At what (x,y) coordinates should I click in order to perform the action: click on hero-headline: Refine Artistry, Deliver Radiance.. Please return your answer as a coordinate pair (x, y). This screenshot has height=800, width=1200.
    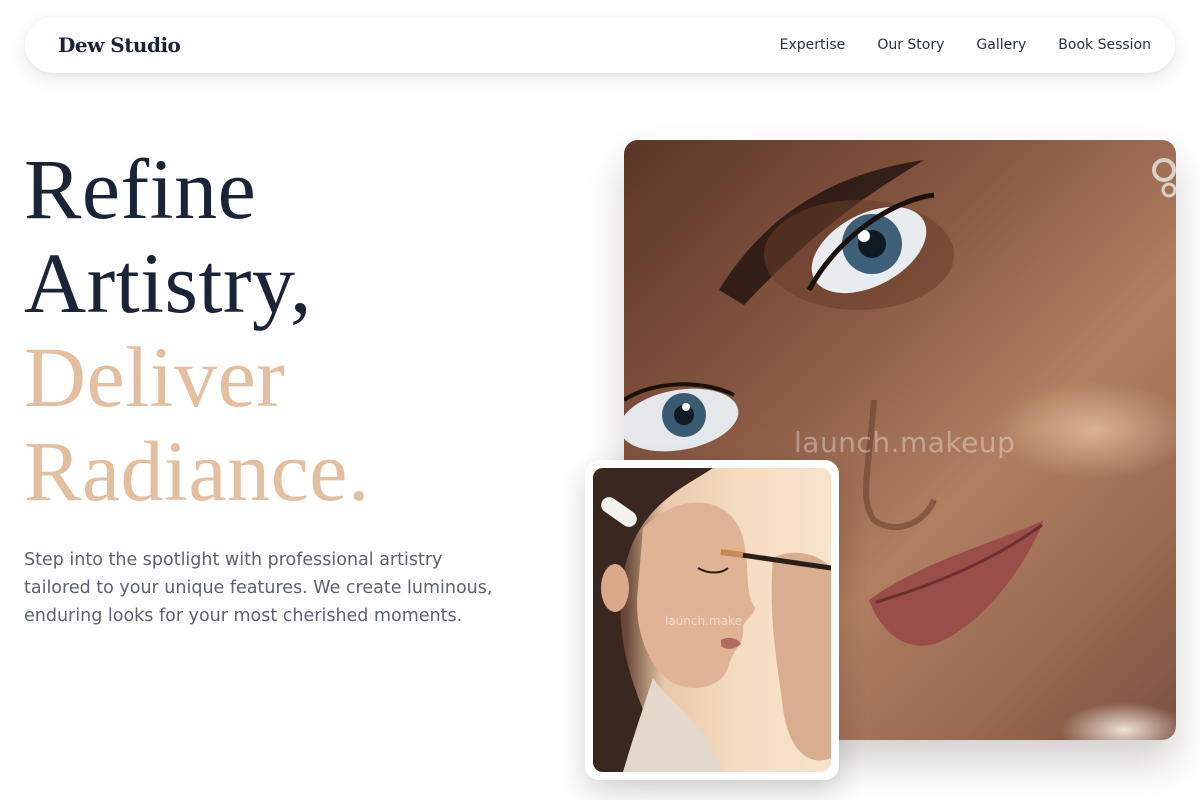
    Looking at the image, I should click on (197, 330).